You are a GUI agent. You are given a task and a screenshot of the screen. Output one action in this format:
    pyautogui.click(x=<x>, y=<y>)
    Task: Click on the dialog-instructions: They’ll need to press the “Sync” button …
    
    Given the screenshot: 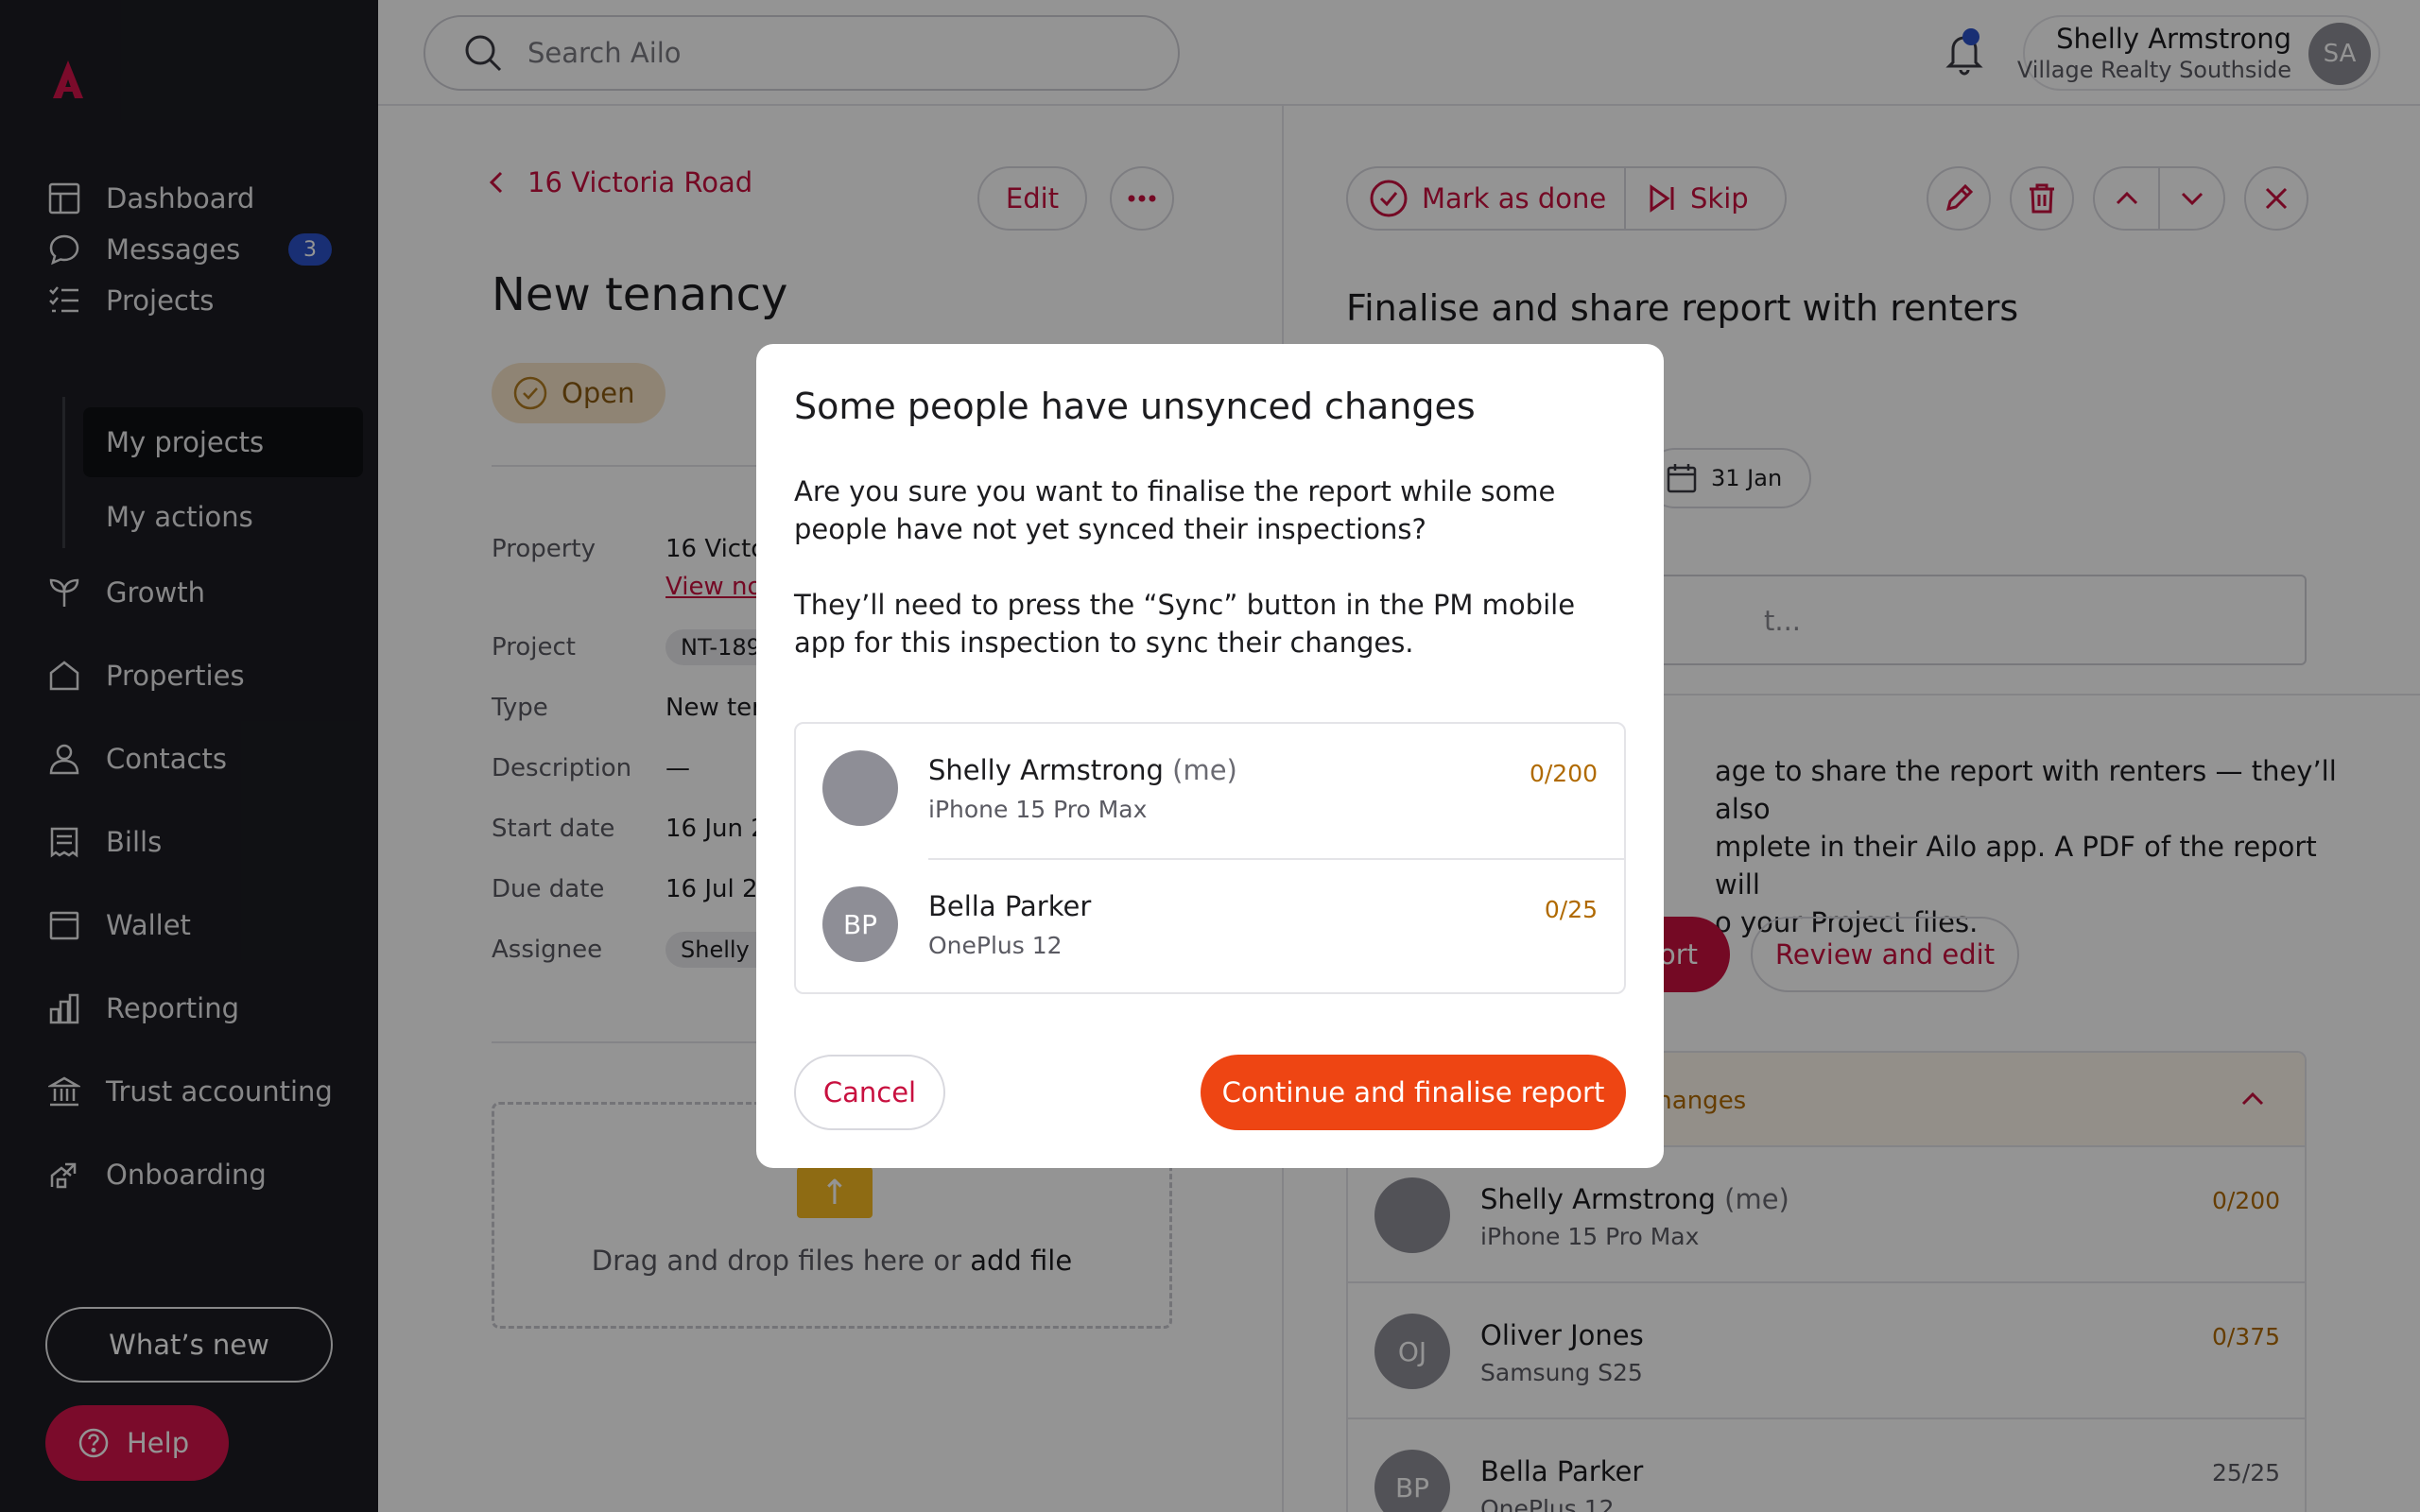 What is the action you would take?
    pyautogui.click(x=1185, y=624)
    